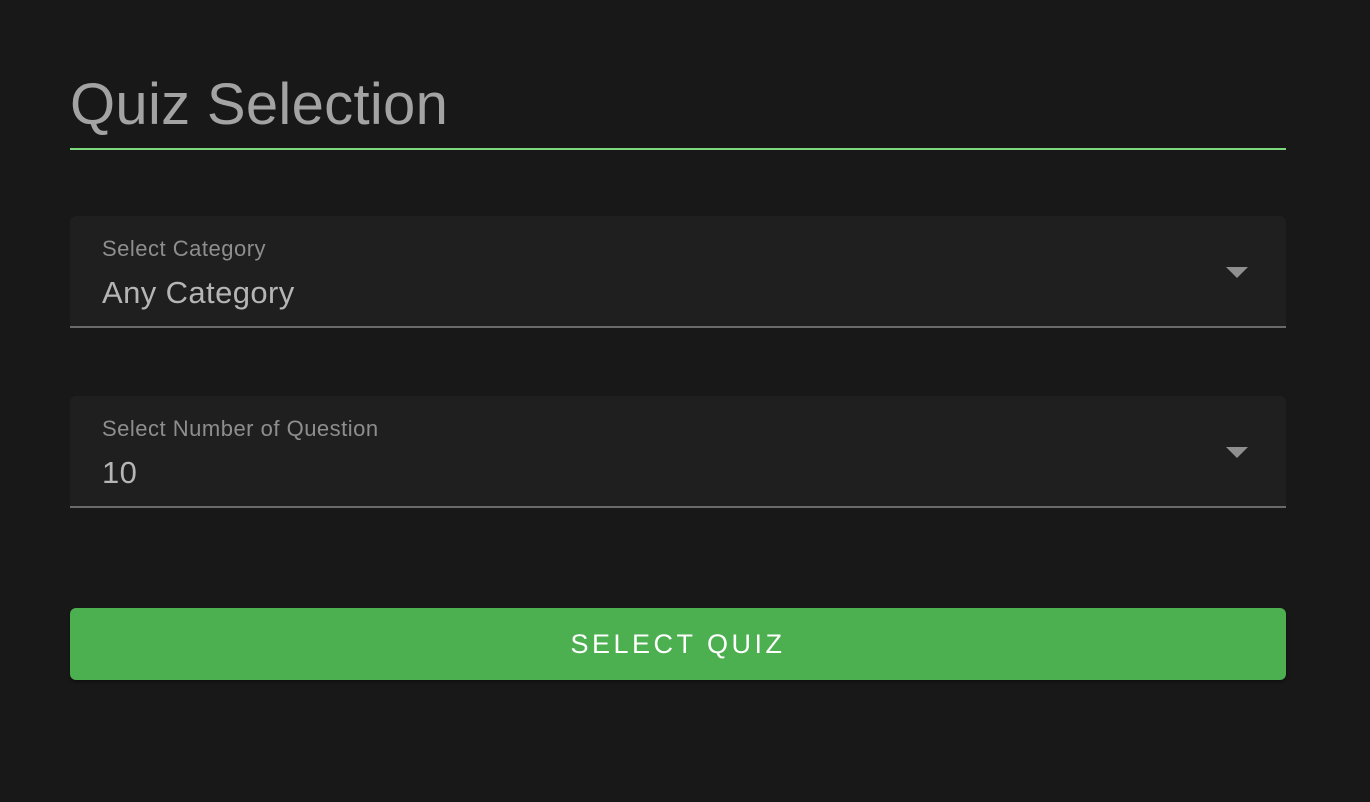 The image size is (1370, 802). Describe the element at coordinates (120, 472) in the screenshot. I see `question-count-select-value: 10` at that location.